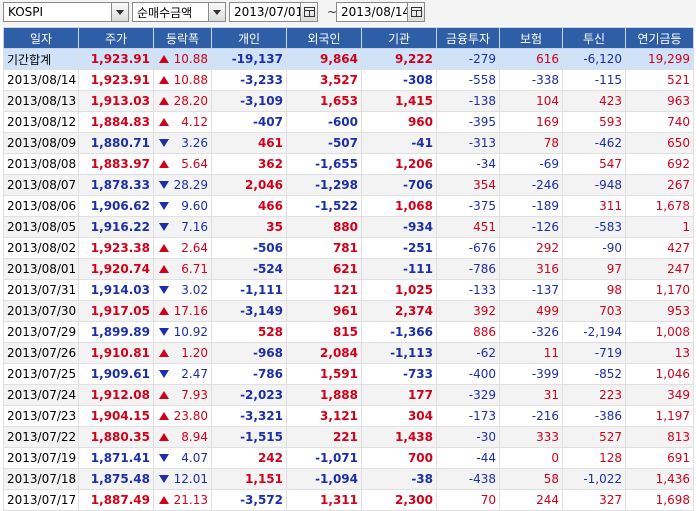 The image size is (696, 511). What do you see at coordinates (594, 122) in the screenshot?
I see `trust-cell: 593` at bounding box center [594, 122].